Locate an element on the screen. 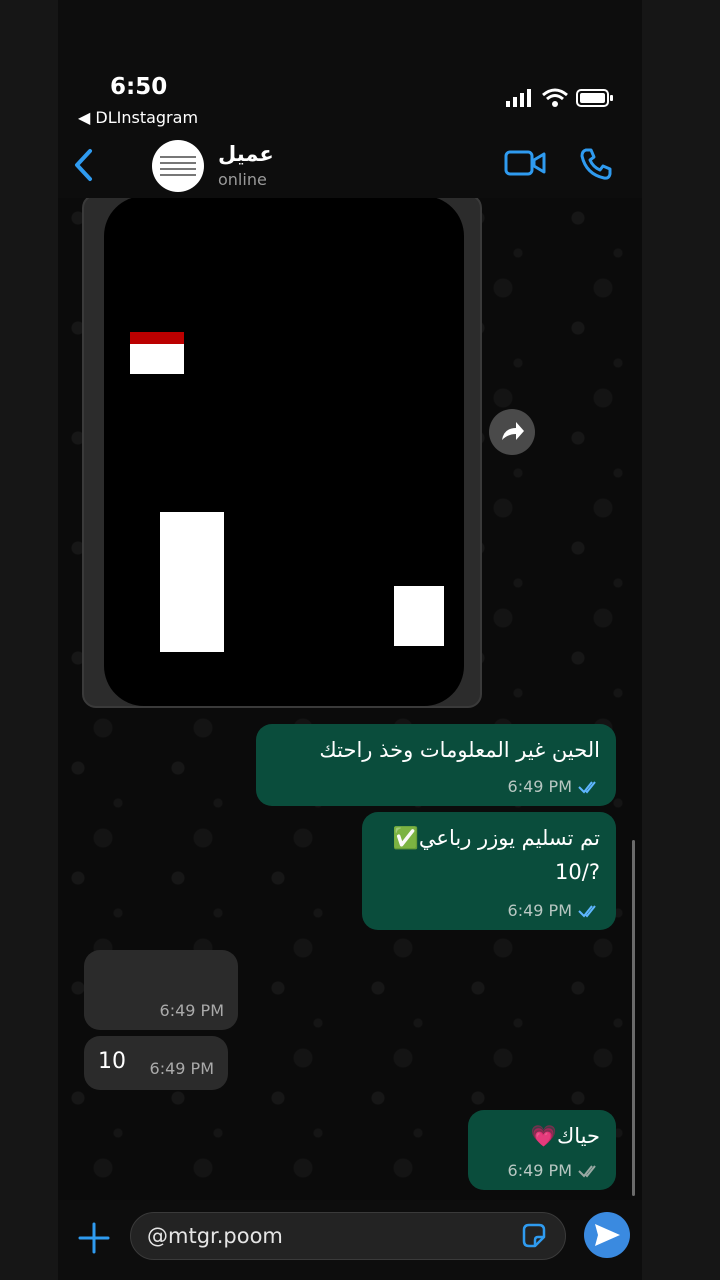 The image size is (720, 1280). message-text: تم تسليم يوزر رباعي✅ is located at coordinates (496, 838).